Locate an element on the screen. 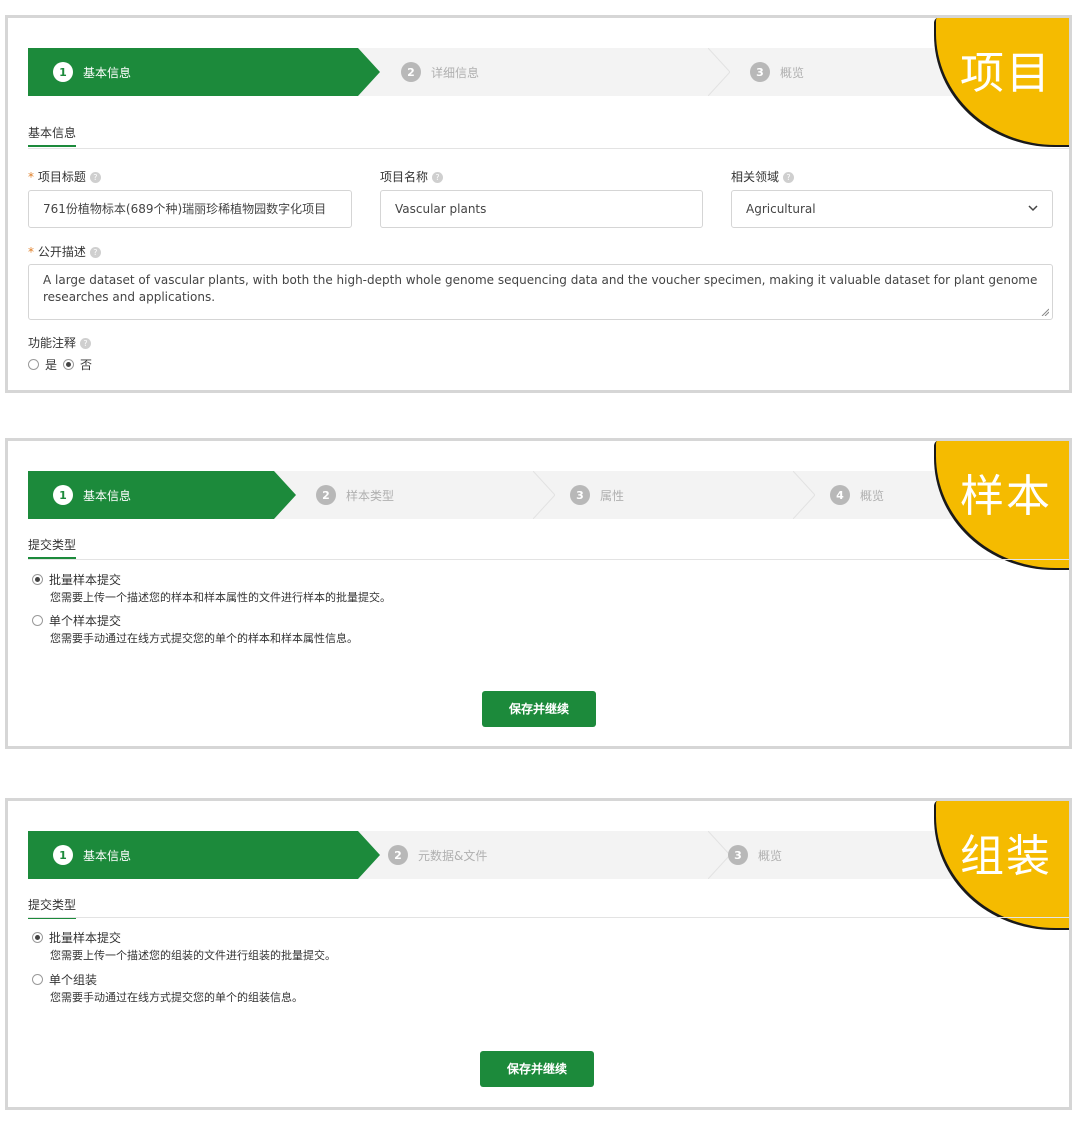 The image size is (1080, 1121). step-2: 2 详细信息 is located at coordinates (440, 72).